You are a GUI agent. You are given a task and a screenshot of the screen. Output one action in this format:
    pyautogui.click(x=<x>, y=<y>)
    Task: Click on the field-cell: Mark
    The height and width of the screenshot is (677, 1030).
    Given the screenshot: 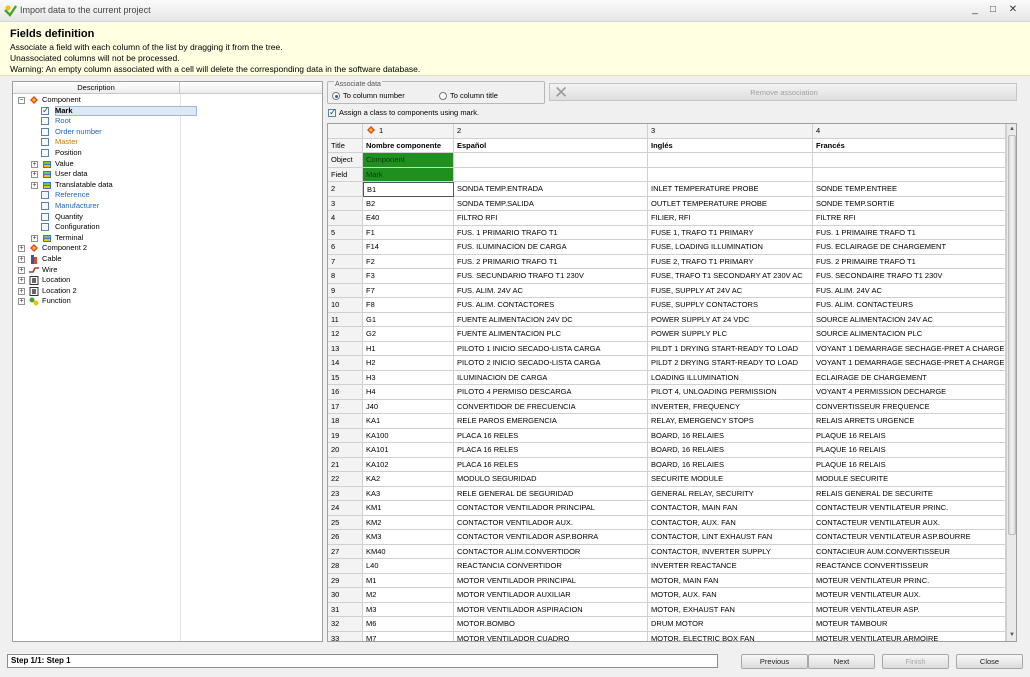 What is the action you would take?
    pyautogui.click(x=408, y=174)
    